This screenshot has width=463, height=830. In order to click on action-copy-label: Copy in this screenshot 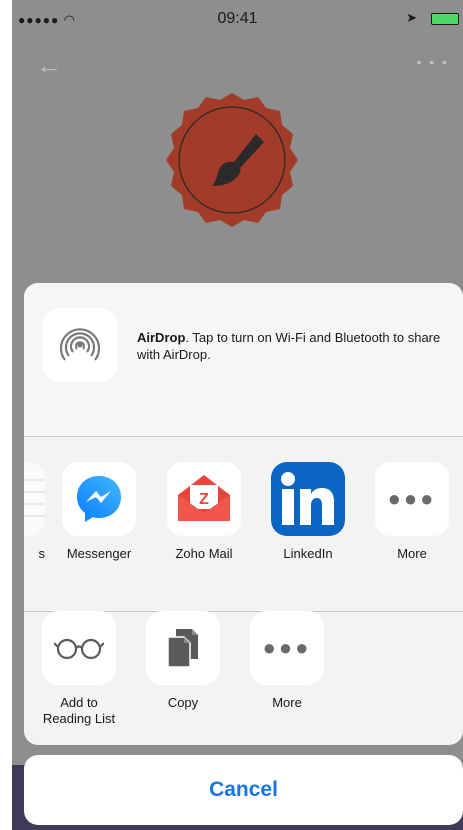, I will do `click(183, 702)`.